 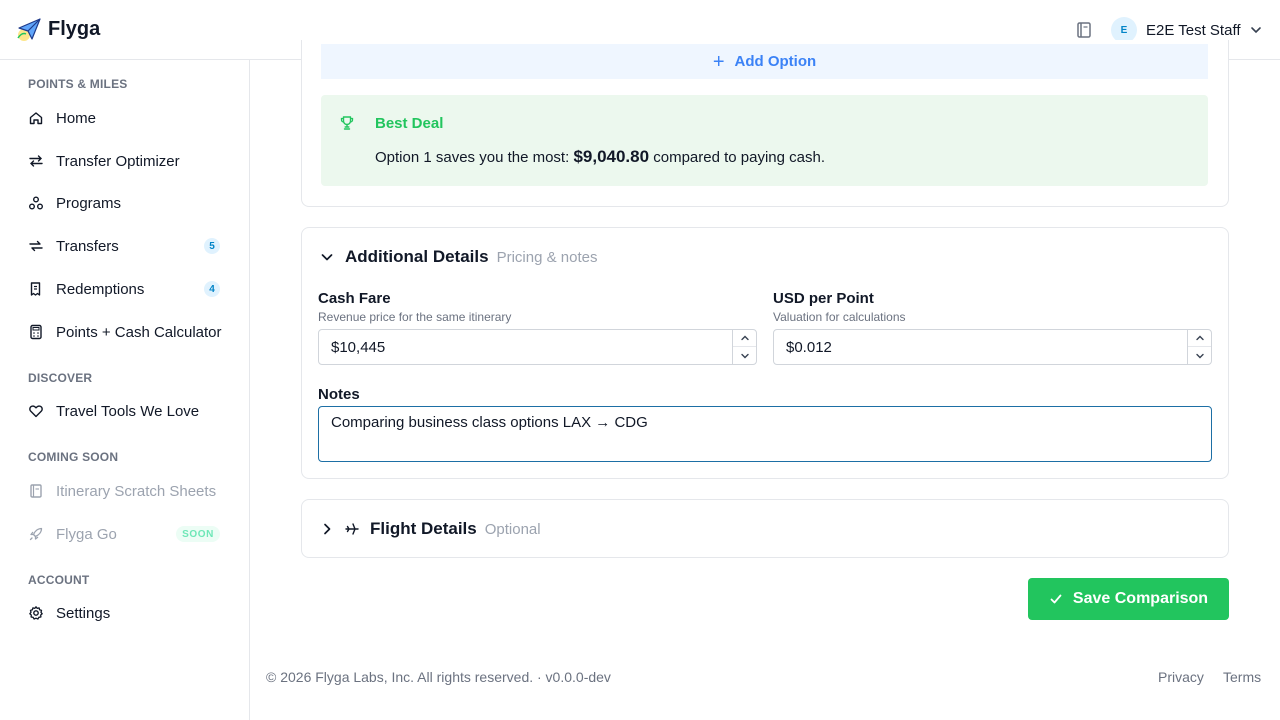 What do you see at coordinates (423, 528) in the screenshot?
I see `section-title: Flight Details` at bounding box center [423, 528].